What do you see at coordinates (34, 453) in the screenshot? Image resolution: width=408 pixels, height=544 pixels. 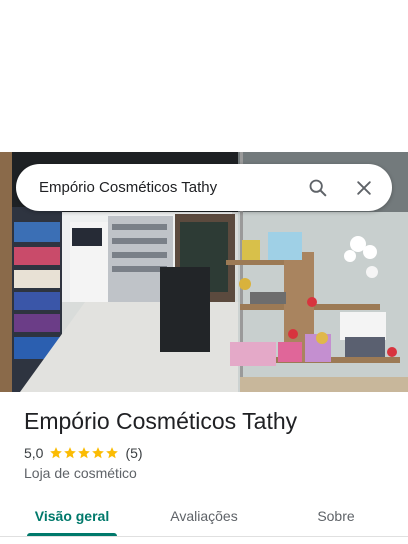 I see `rating-score: 5,0` at bounding box center [34, 453].